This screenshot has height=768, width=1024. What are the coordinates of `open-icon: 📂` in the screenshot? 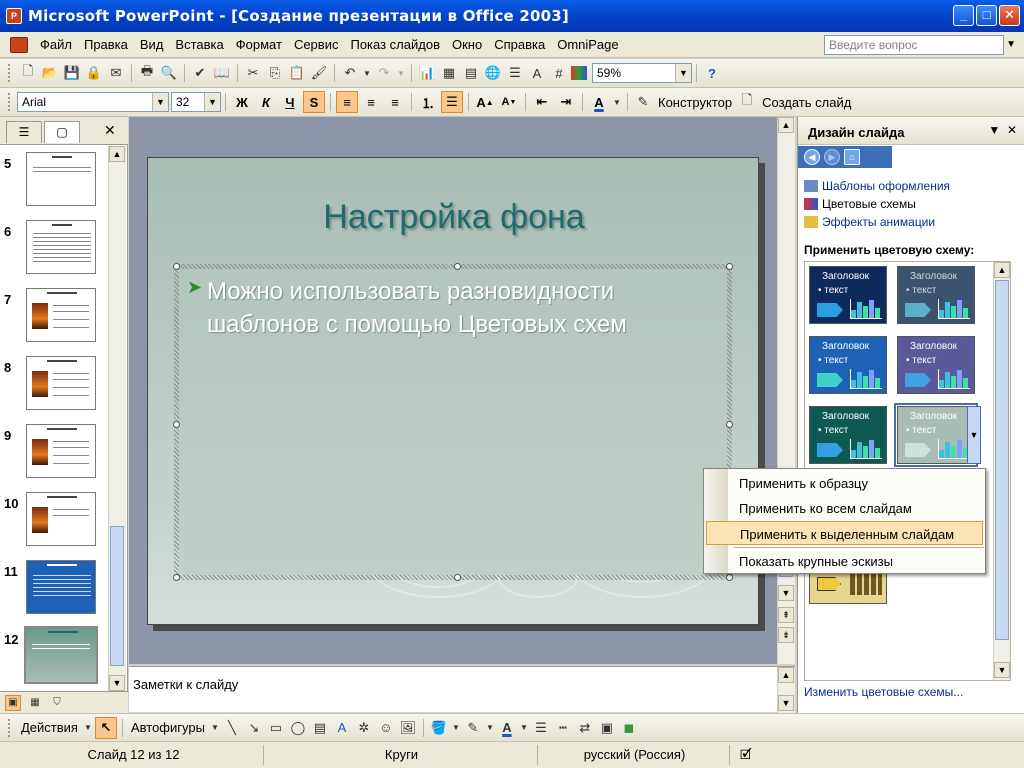 It's located at (50, 73).